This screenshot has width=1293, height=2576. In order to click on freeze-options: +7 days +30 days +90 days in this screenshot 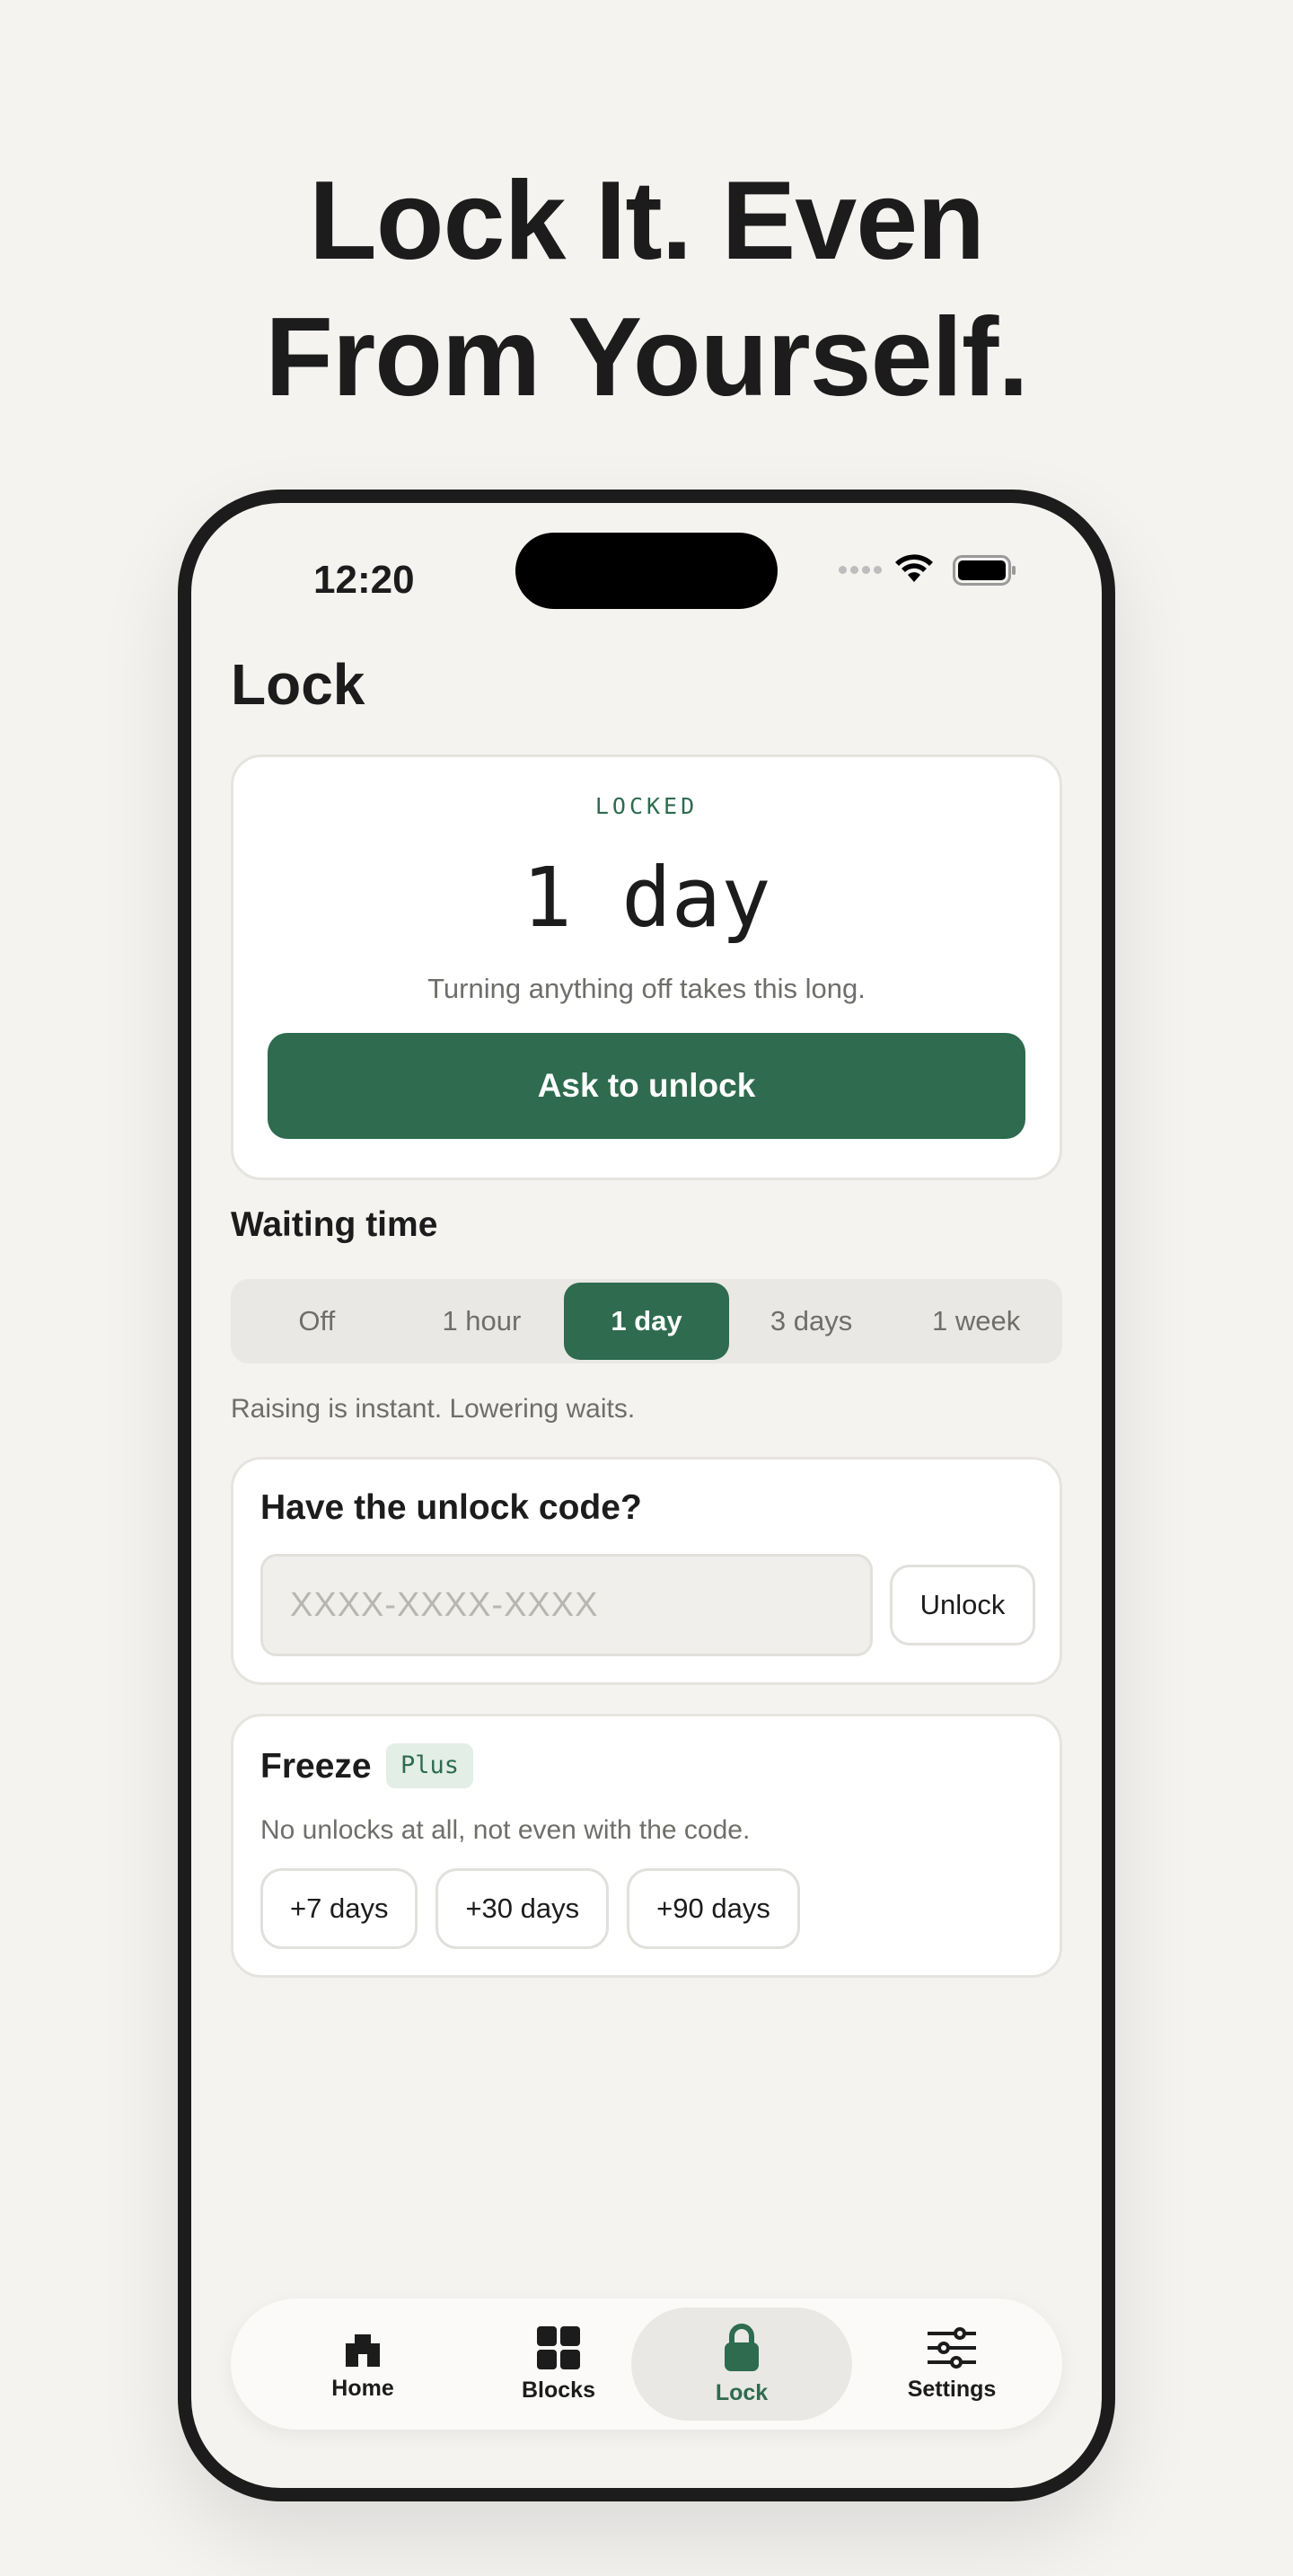, I will do `click(530, 1908)`.